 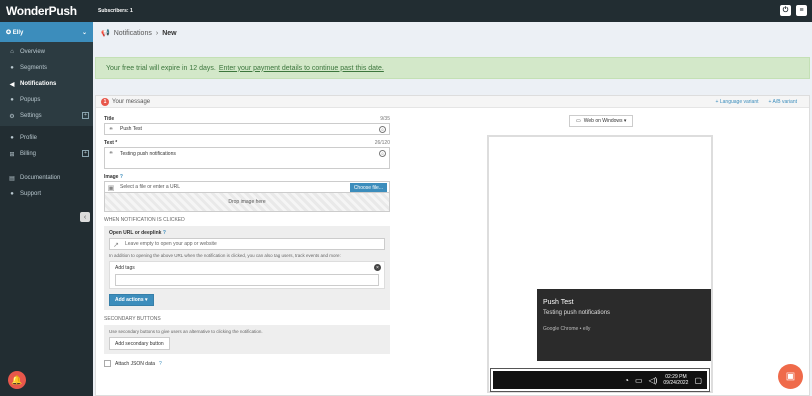 What do you see at coordinates (600, 380) in the screenshot?
I see `windows-taskbar: ◔ ▭ ◁) 02:29 PM 09/24/2022 ▢` at bounding box center [600, 380].